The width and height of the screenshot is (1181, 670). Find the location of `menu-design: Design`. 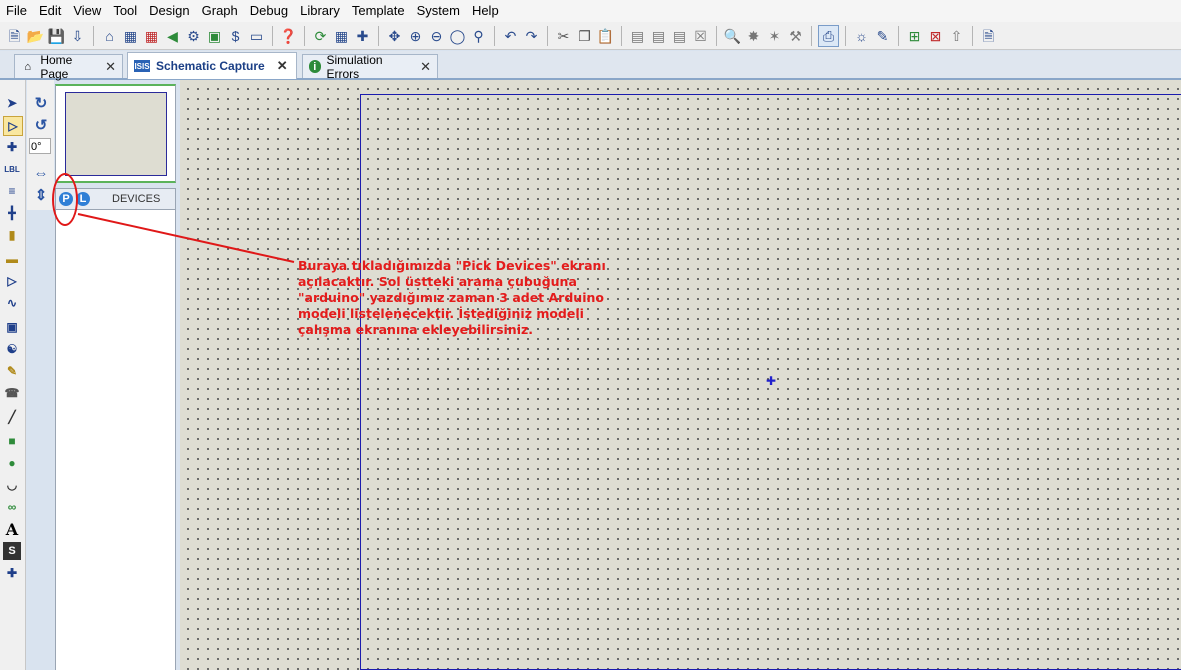

menu-design: Design is located at coordinates (169, 11).